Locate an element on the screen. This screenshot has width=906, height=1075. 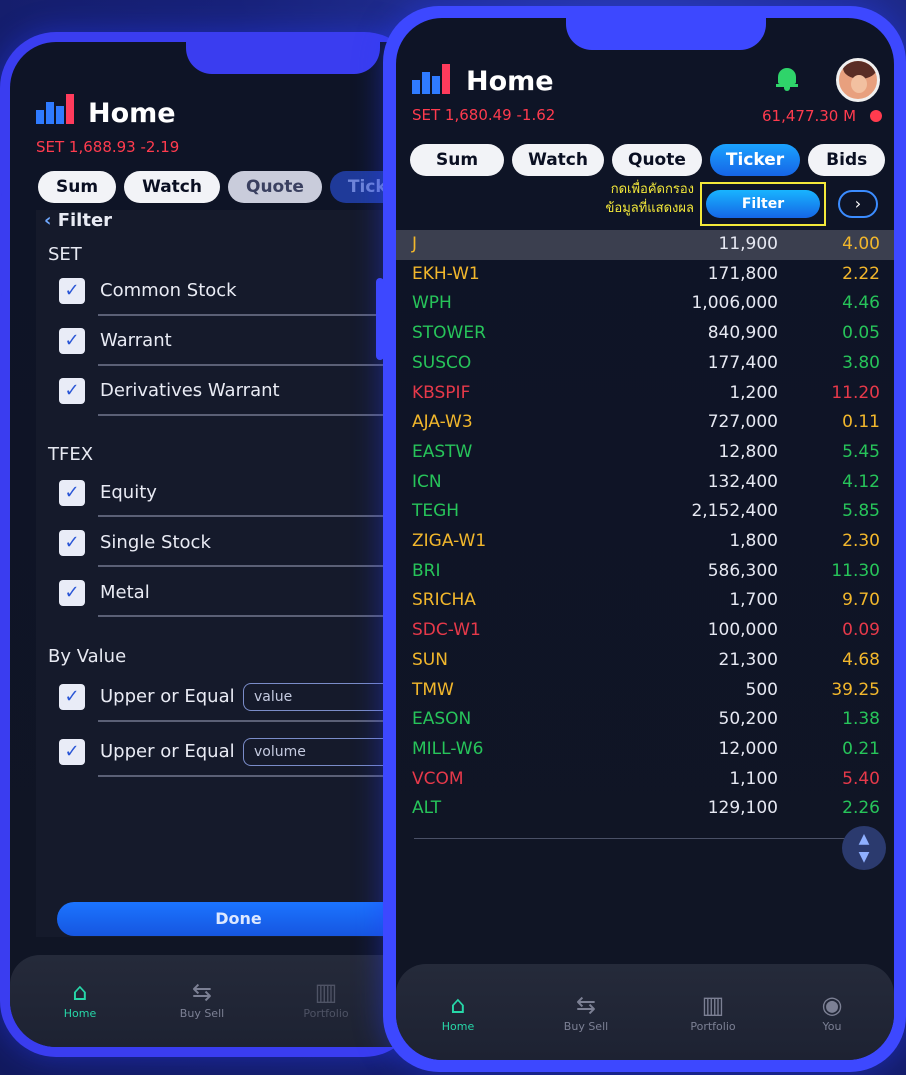
label-equity: Equity is located at coordinates (128, 492).